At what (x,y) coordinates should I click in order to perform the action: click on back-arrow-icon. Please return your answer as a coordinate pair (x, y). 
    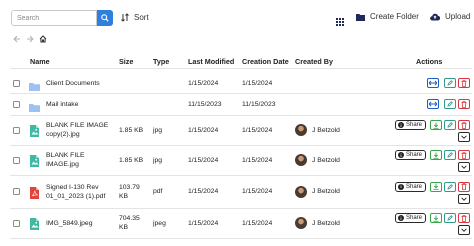
    Looking at the image, I should click on (17, 39).